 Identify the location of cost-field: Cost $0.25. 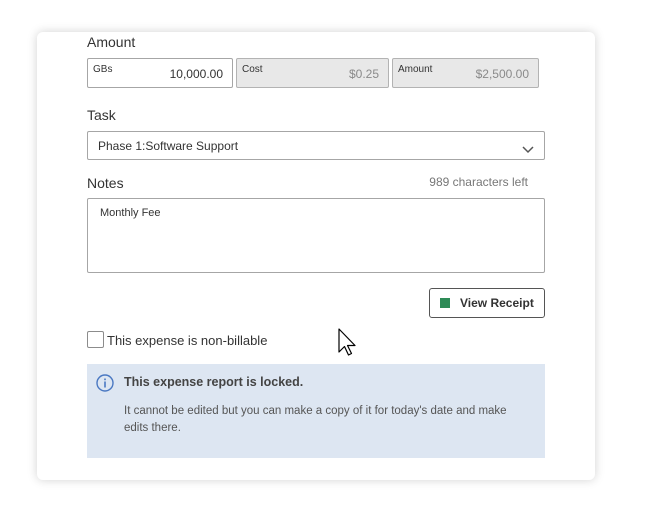
(312, 73).